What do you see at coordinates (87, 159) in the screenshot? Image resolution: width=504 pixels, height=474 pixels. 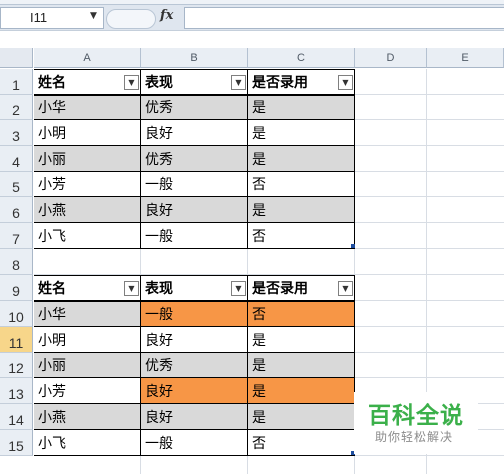 I see `table1-cell-name: 小丽` at bounding box center [87, 159].